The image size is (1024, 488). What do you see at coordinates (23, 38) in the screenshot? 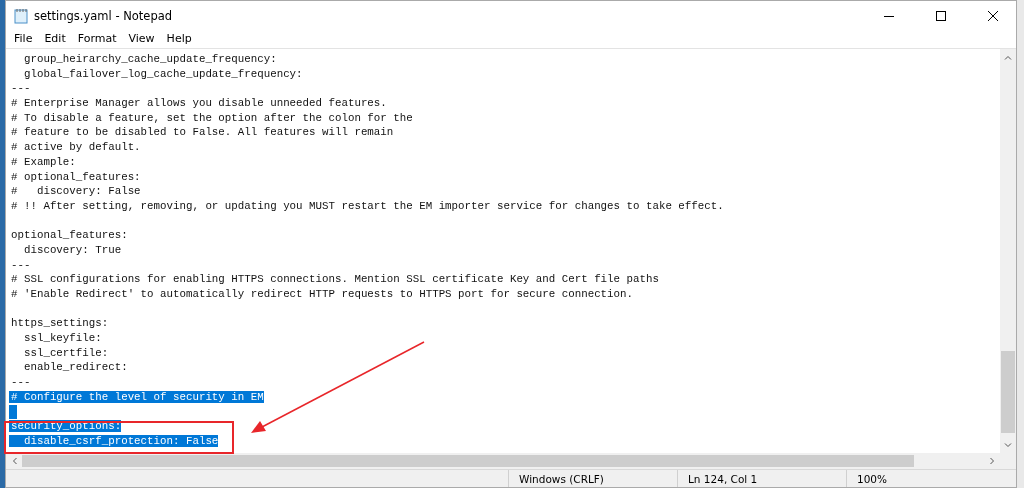
I see `menu-item: File` at bounding box center [23, 38].